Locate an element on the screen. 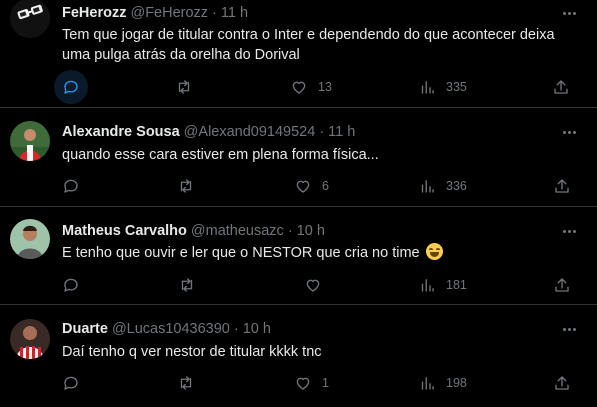  view-count: 335 is located at coordinates (456, 87).